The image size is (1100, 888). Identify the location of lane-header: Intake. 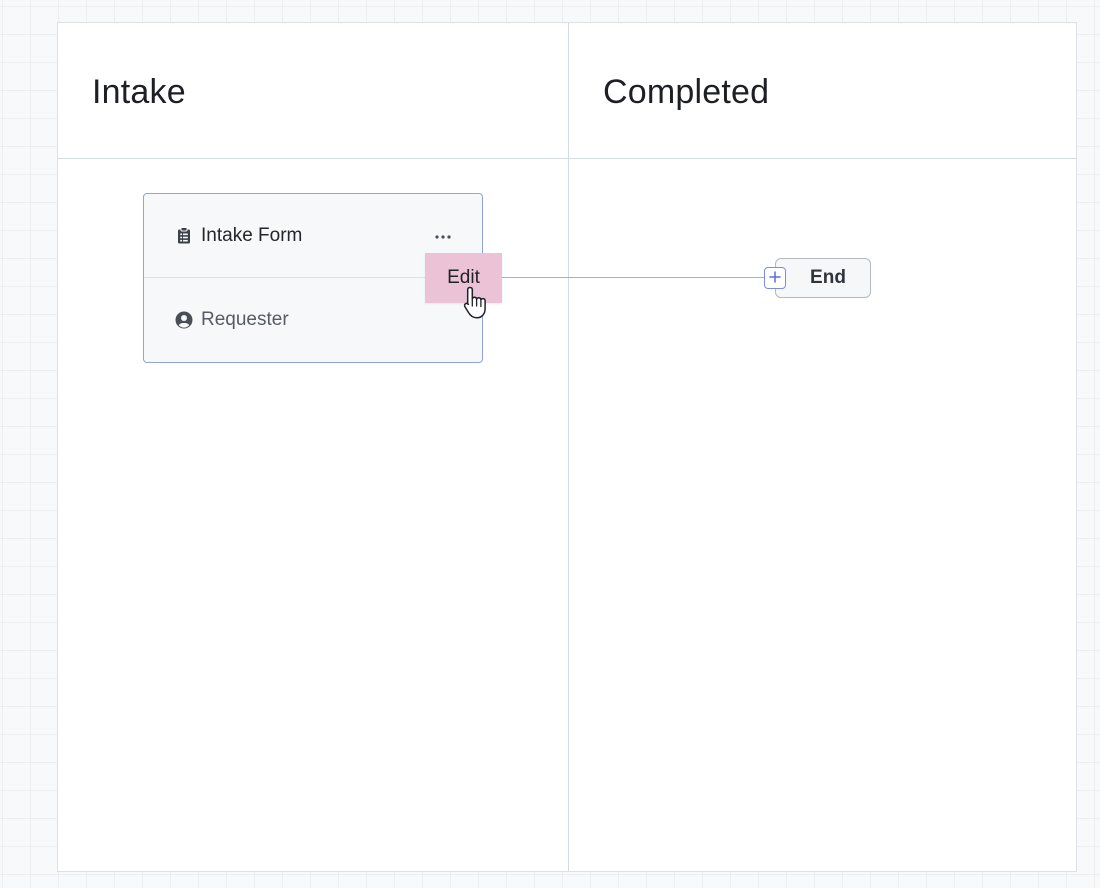
(313, 91).